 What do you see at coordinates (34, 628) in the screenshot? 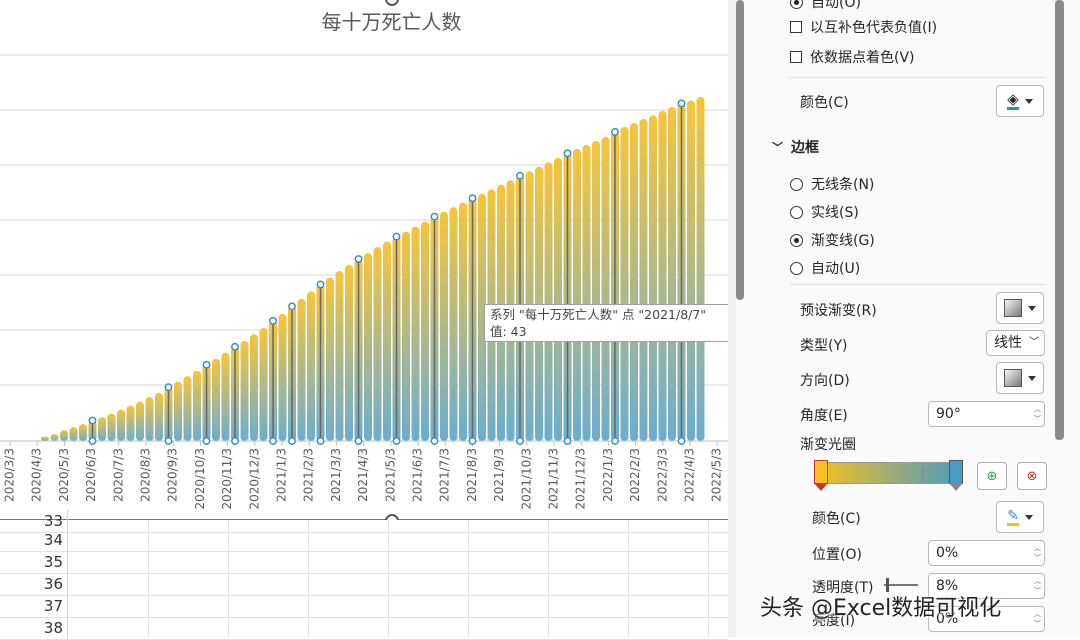
I see `row-header: 38` at bounding box center [34, 628].